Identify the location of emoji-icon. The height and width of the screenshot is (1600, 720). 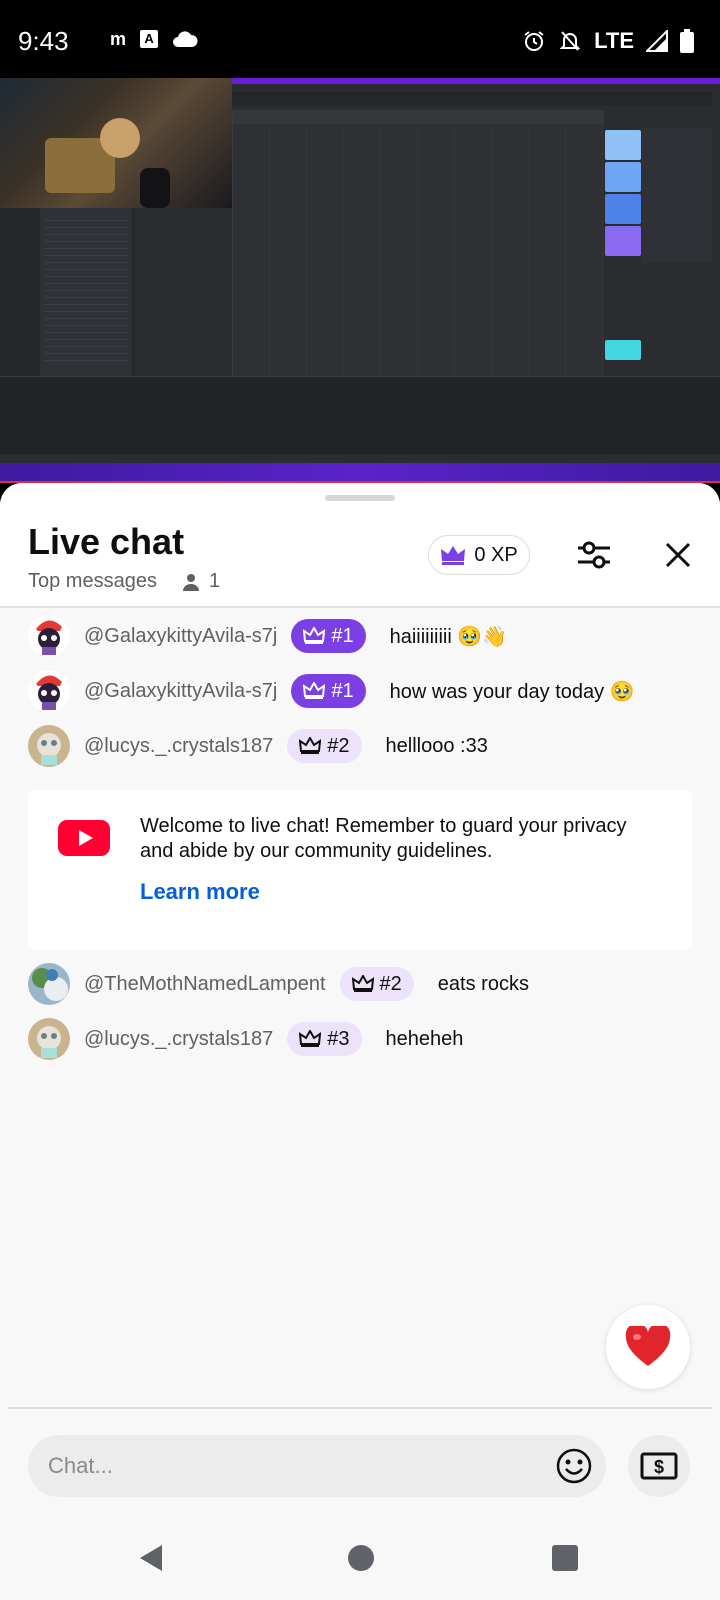
(574, 1466).